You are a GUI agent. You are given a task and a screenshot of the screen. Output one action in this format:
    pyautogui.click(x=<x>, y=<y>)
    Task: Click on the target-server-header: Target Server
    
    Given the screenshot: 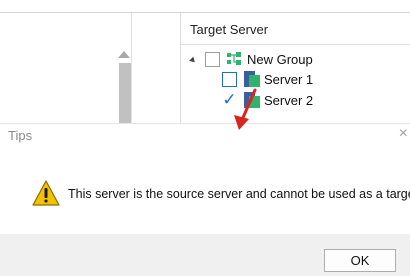 What is the action you would take?
    pyautogui.click(x=229, y=29)
    